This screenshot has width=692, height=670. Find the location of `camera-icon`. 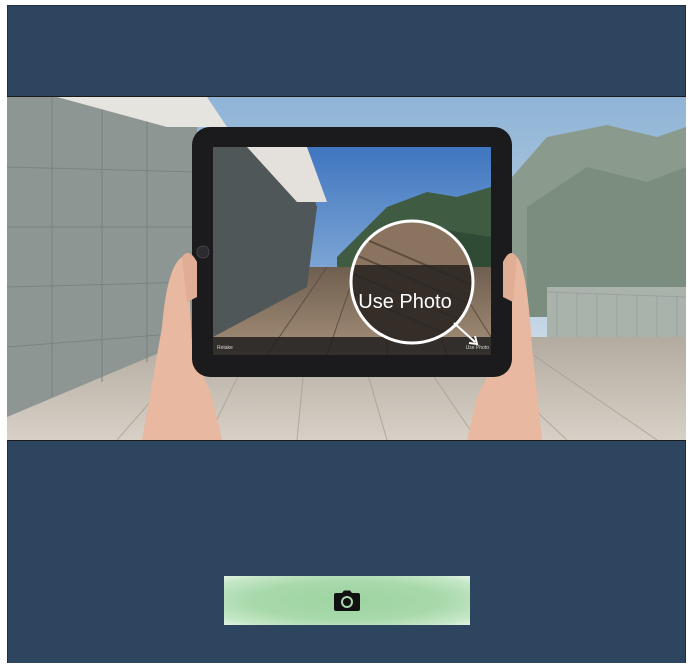

camera-icon is located at coordinates (347, 601).